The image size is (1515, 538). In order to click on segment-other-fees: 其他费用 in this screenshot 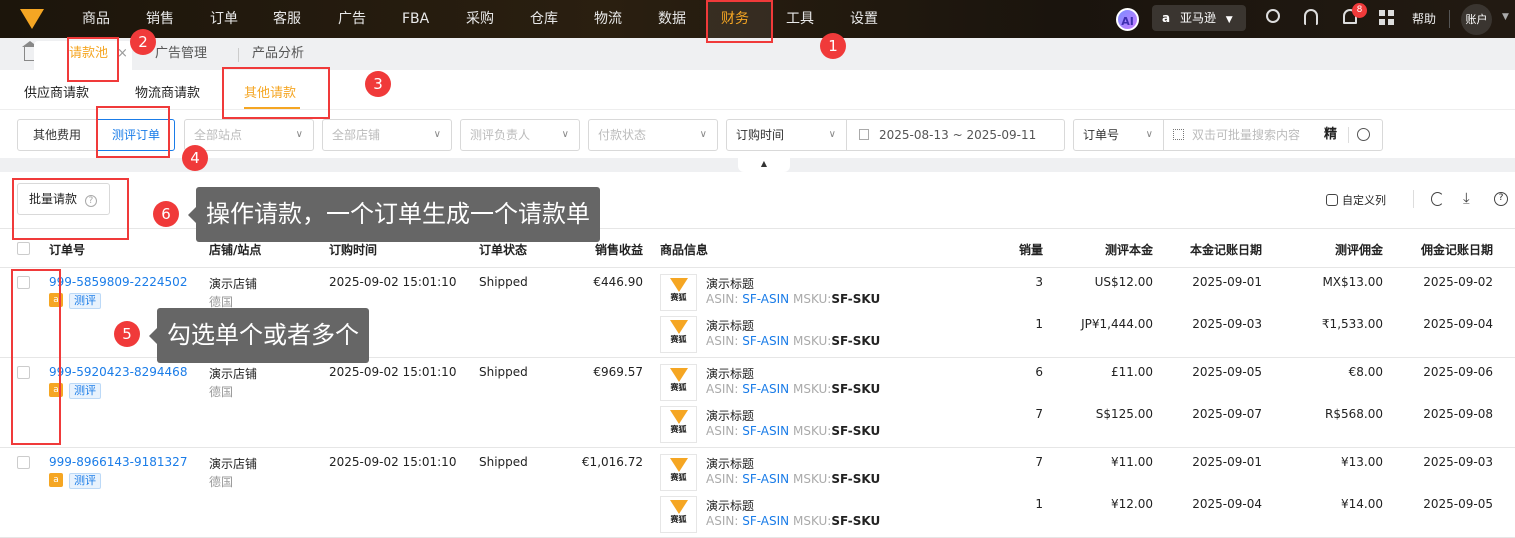, I will do `click(57, 135)`.